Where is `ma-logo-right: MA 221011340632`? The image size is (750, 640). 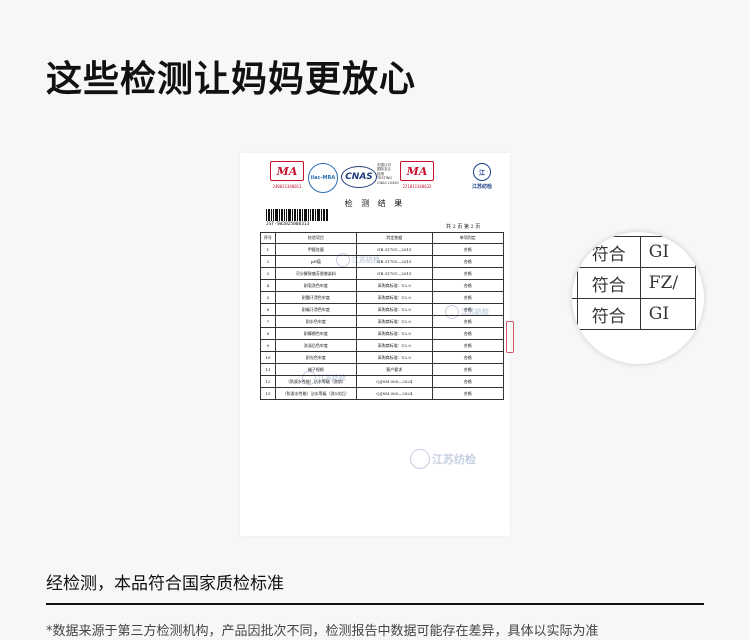 ma-logo-right: MA 221011340632 is located at coordinates (417, 175).